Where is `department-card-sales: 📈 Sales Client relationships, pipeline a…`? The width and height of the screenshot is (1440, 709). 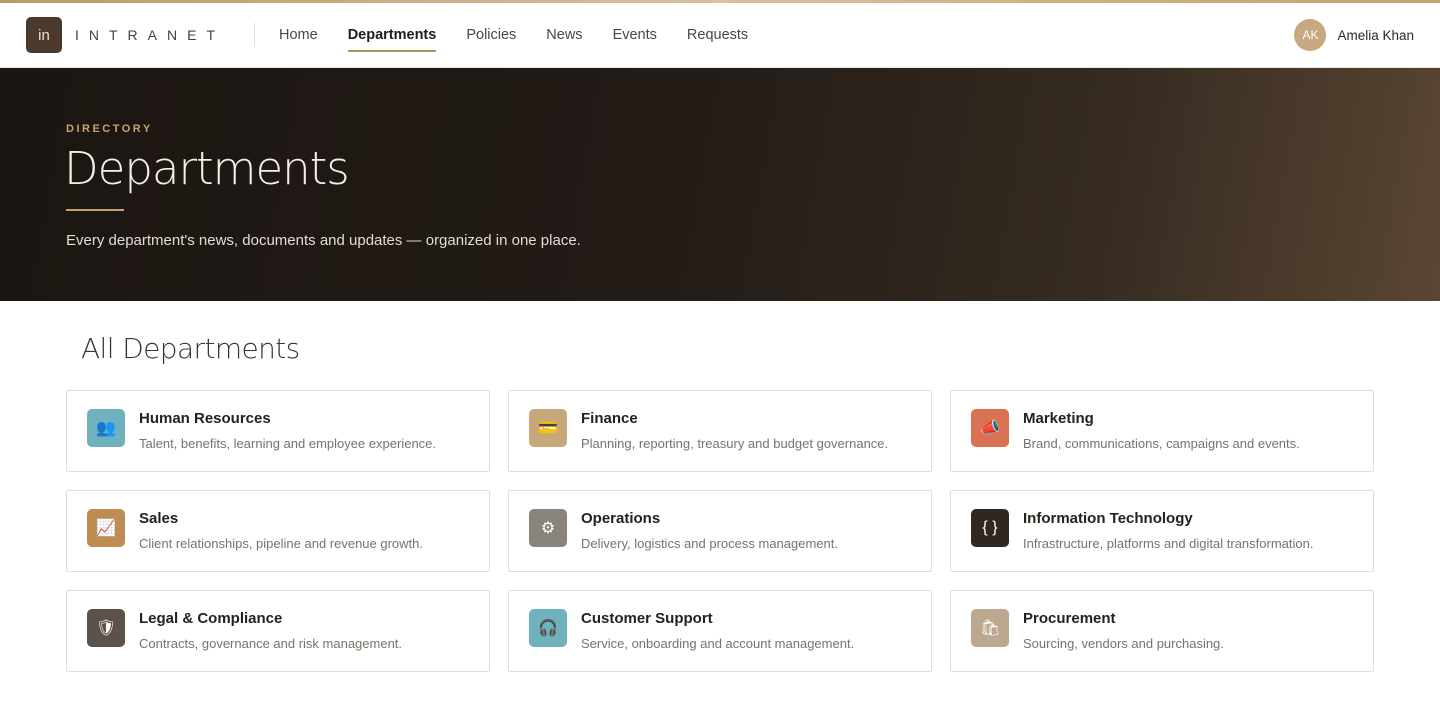 department-card-sales: 📈 Sales Client relationships, pipeline a… is located at coordinates (278, 531).